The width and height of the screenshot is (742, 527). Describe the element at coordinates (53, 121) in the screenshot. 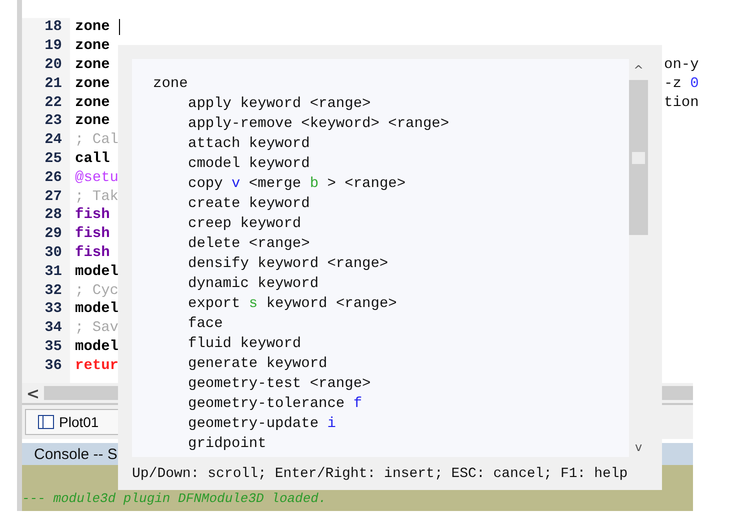

I see `line-number: 23` at that location.